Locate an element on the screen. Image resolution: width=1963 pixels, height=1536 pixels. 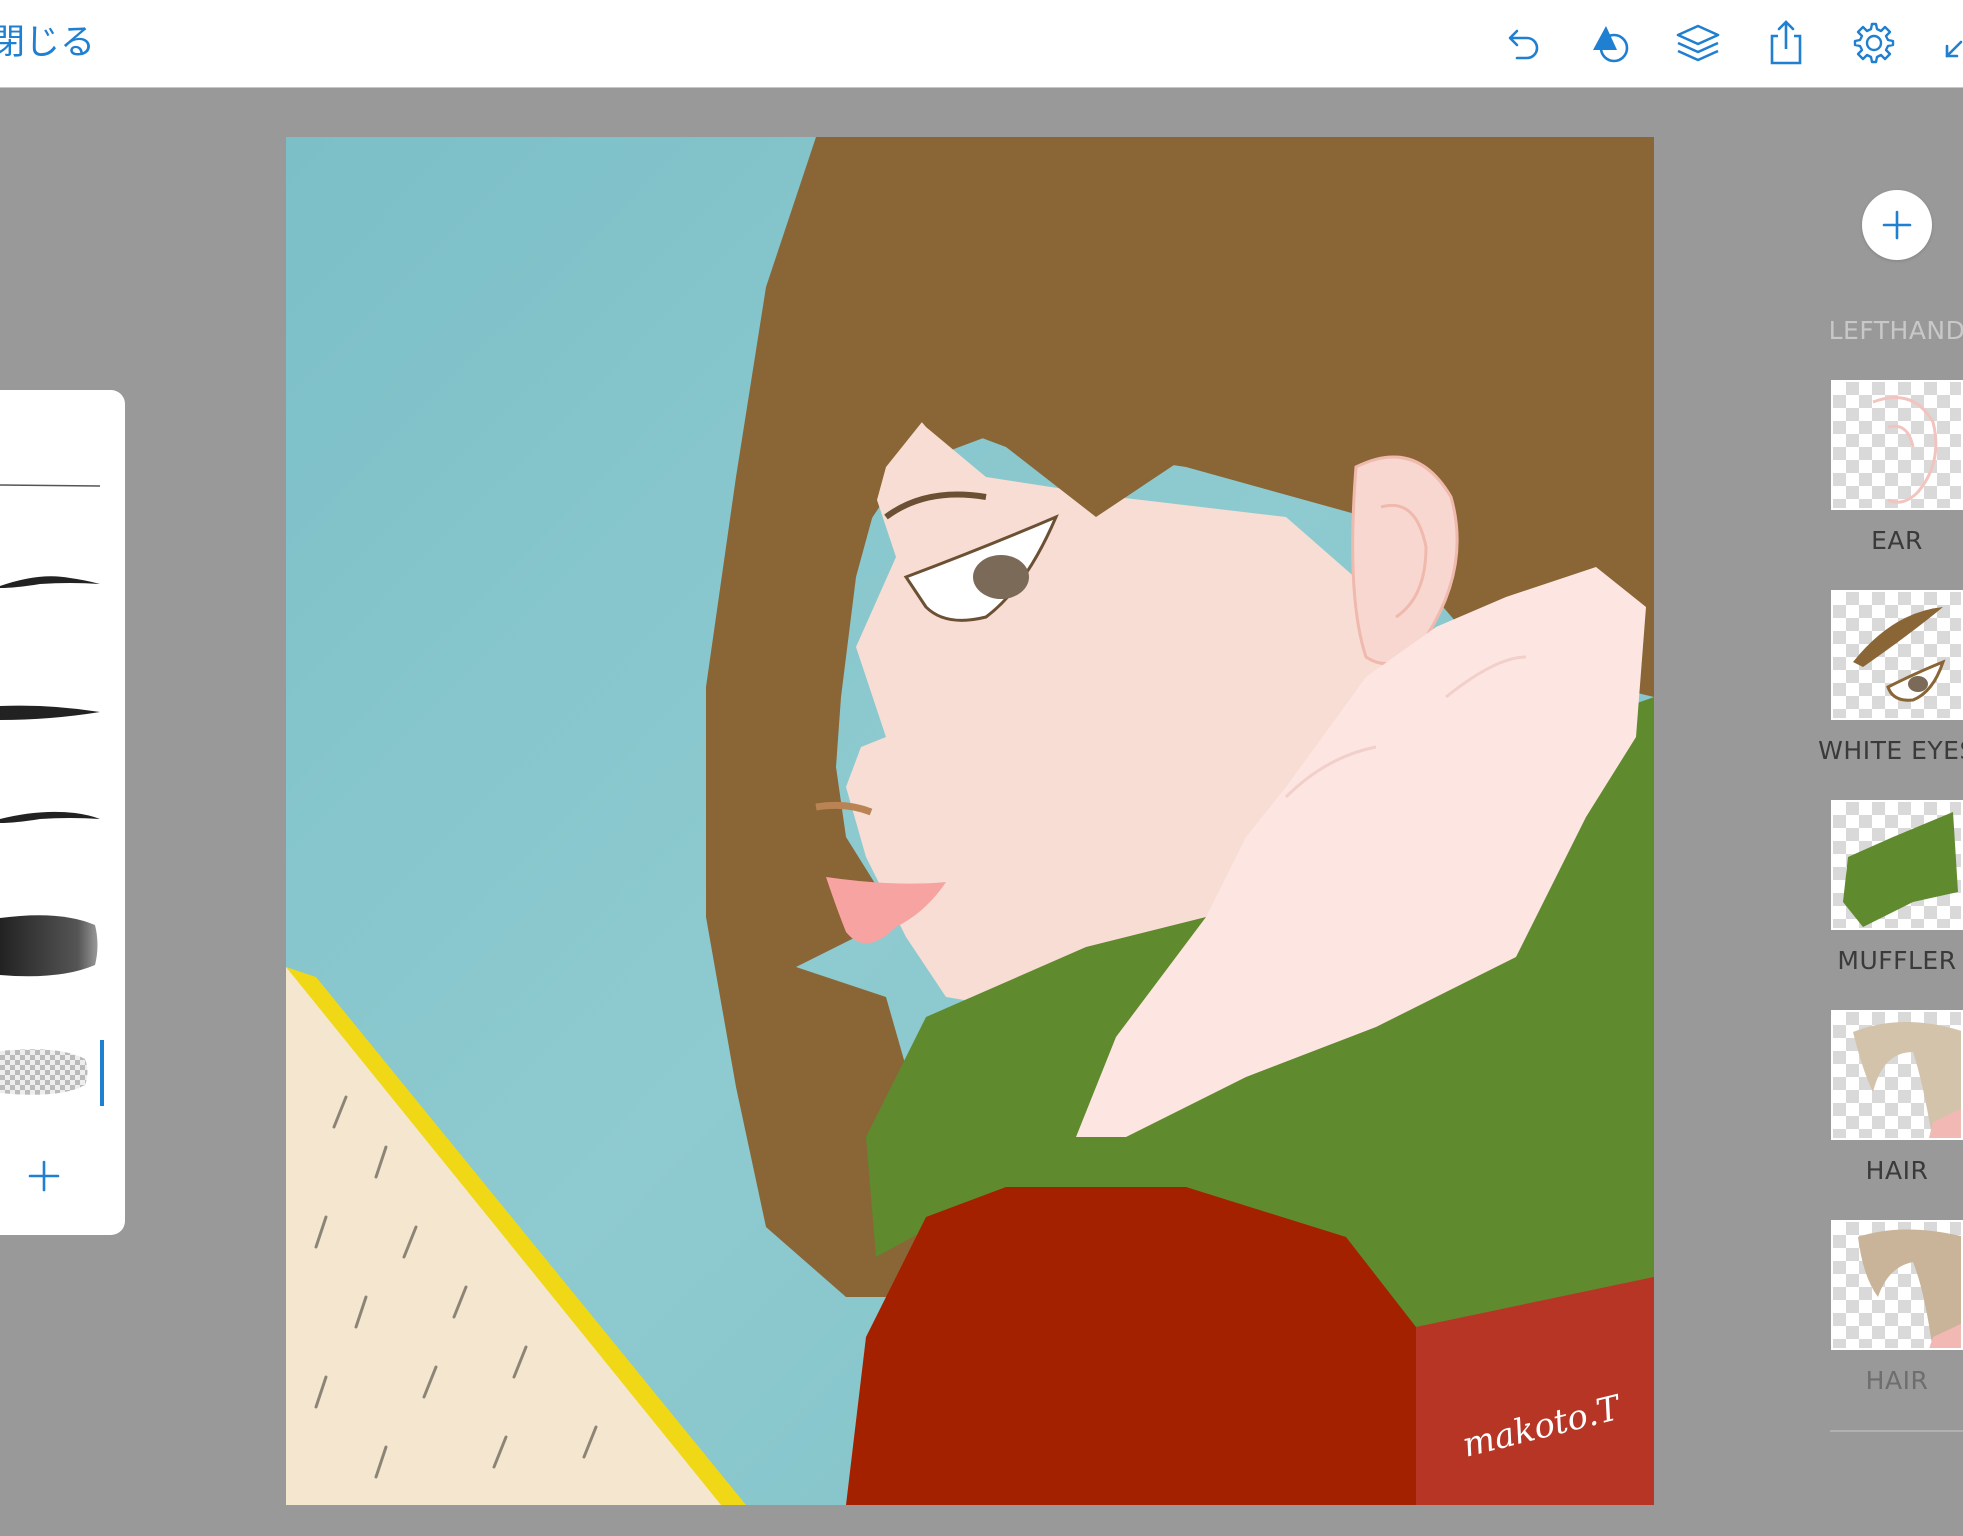
brush-fine-pen is located at coordinates (50, 485).